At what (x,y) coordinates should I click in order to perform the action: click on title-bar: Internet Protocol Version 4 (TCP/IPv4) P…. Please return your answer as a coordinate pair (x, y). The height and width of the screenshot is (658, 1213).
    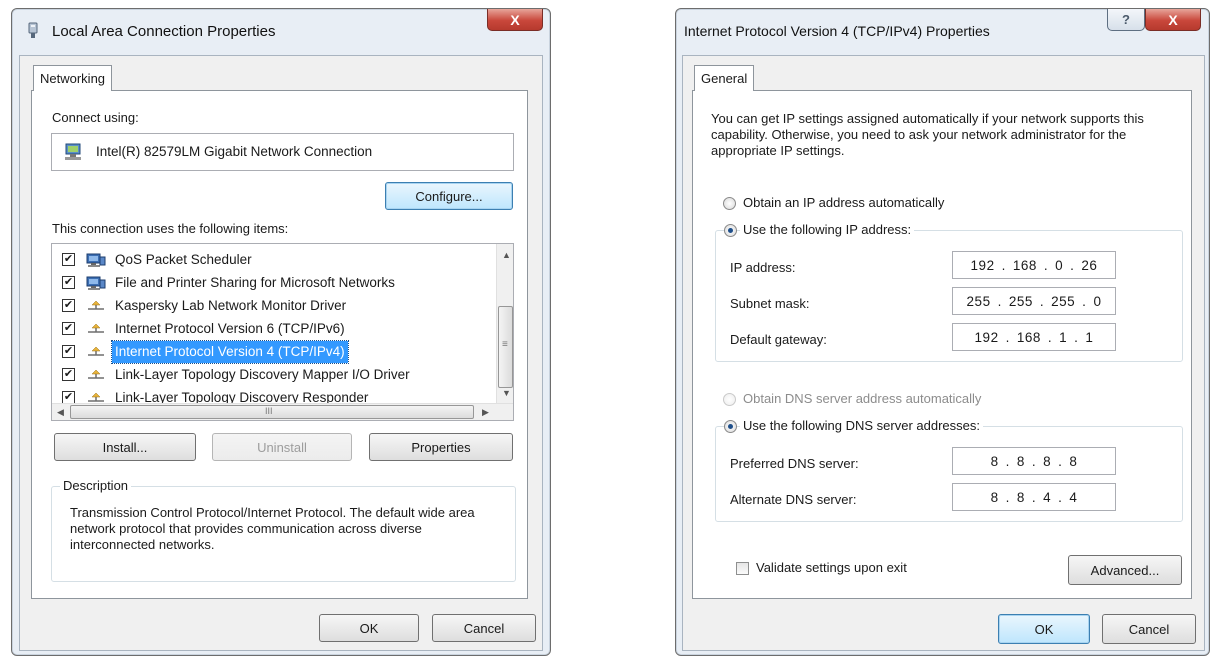
    Looking at the image, I should click on (942, 32).